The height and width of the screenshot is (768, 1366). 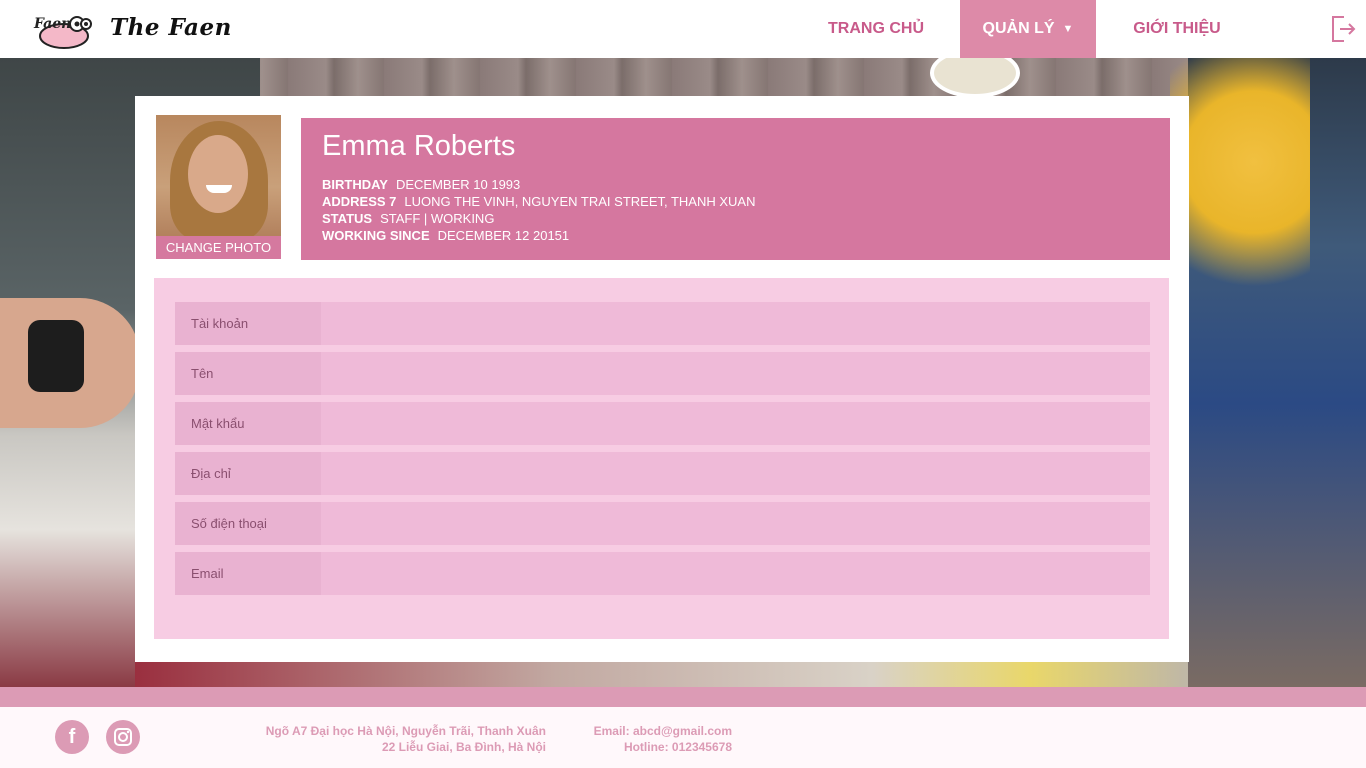 I want to click on nav-item-about: GIỚI THIỆU, so click(x=1177, y=29).